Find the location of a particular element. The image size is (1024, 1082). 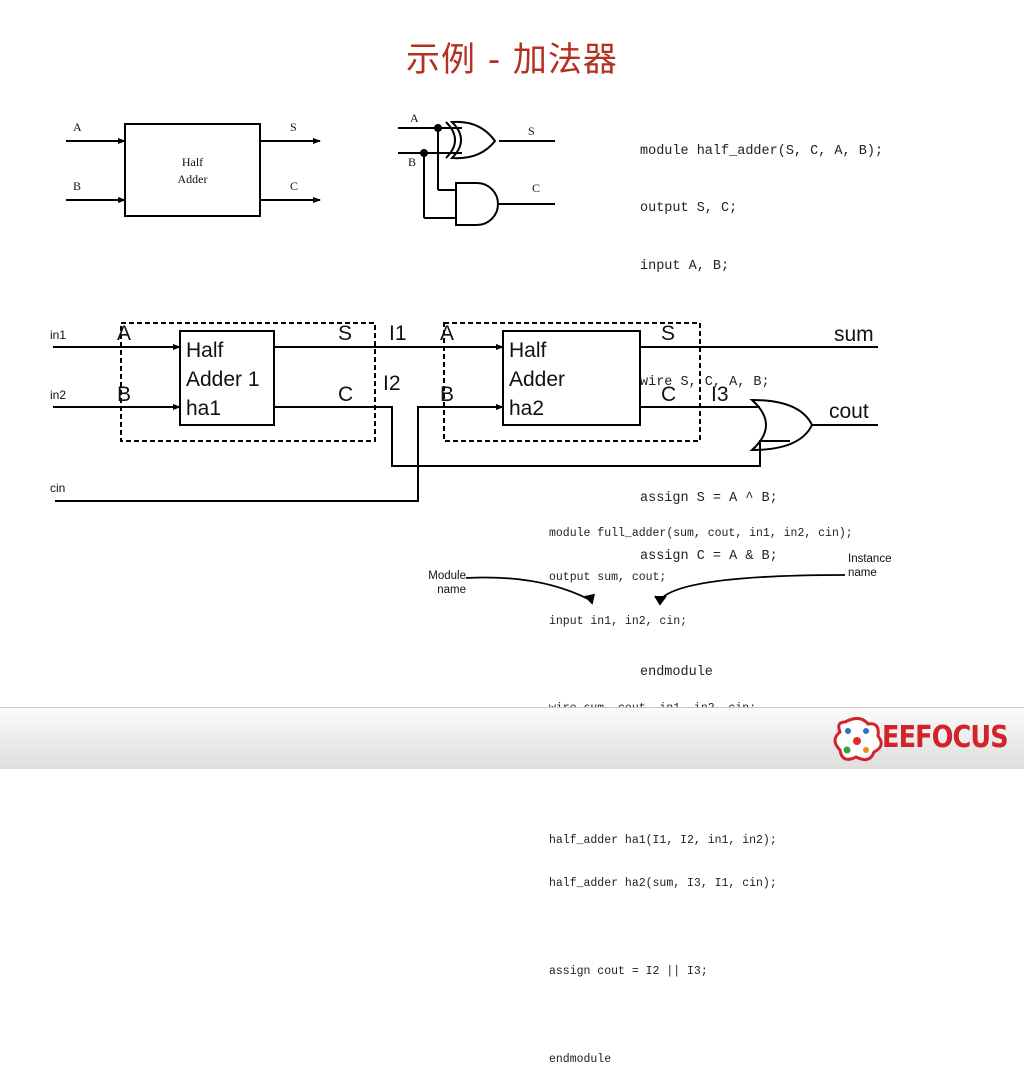

annotation-line: Module is located at coordinates (447, 576).